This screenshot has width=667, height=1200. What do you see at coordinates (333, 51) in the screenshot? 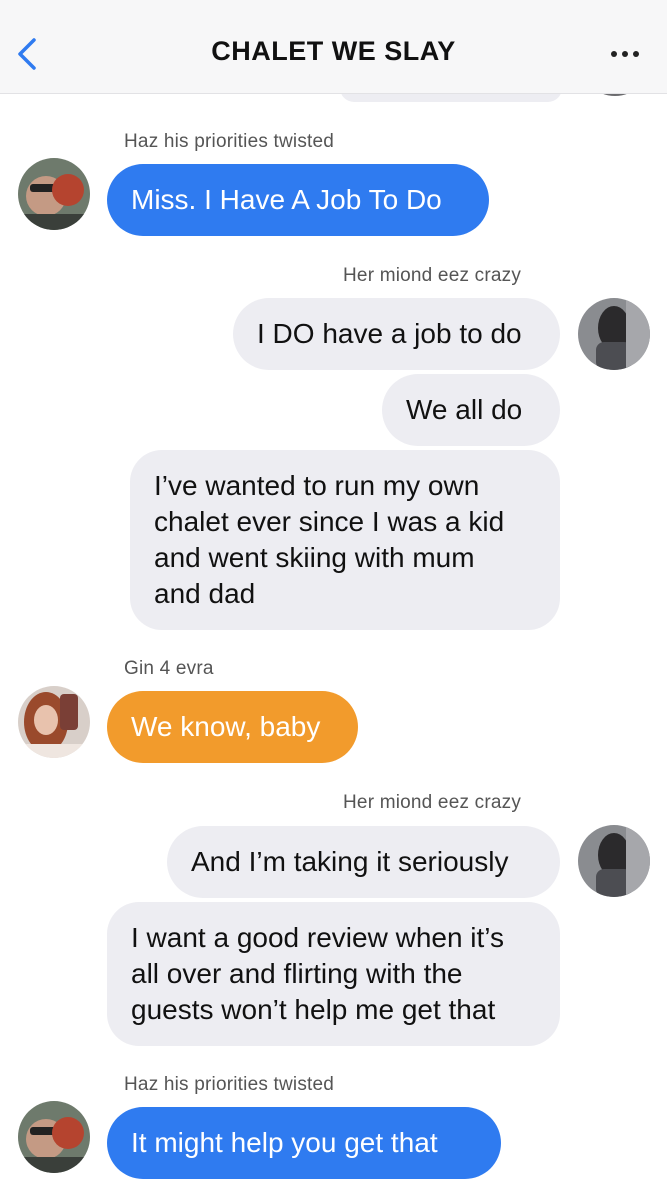
I see `chat-title: CHALET WE SLAY` at bounding box center [333, 51].